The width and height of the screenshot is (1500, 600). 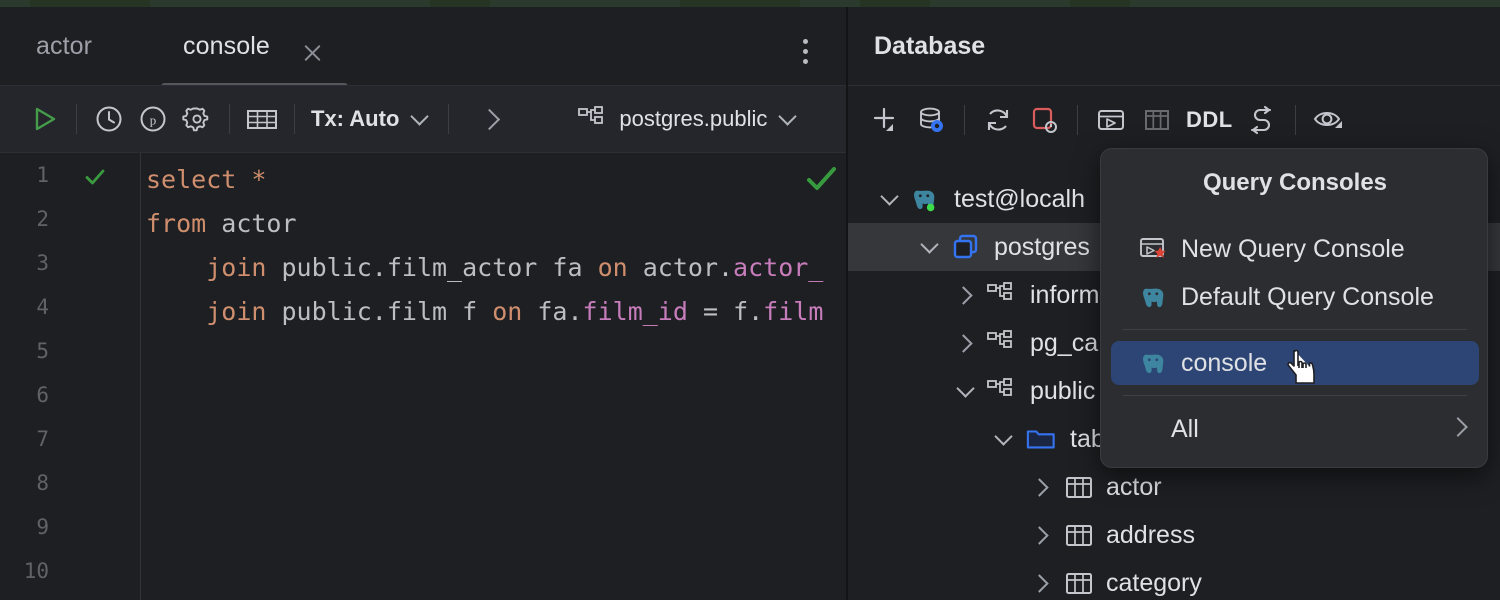 I want to click on line-number: 8, so click(x=42, y=483).